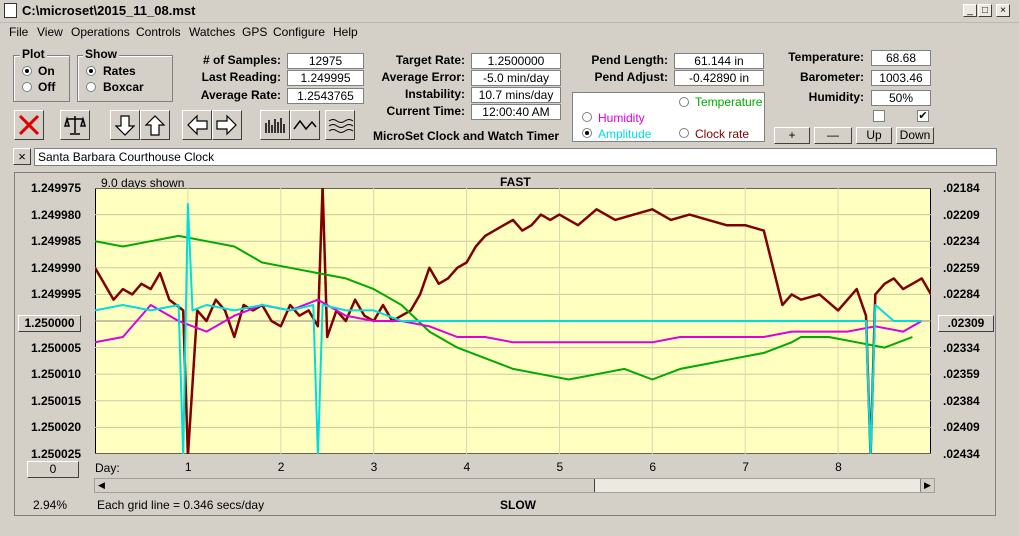 Image resolution: width=1019 pixels, height=536 pixels. Describe the element at coordinates (423, 77) in the screenshot. I see `average-error-label: Average Error:` at that location.